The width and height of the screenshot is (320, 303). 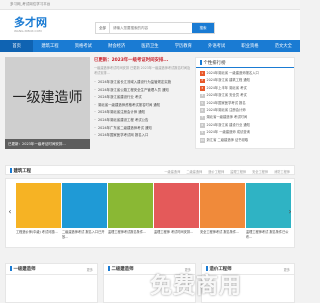 What do you see at coordinates (30, 22) in the screenshot?
I see `site-logo: 多才网` at bounding box center [30, 22].